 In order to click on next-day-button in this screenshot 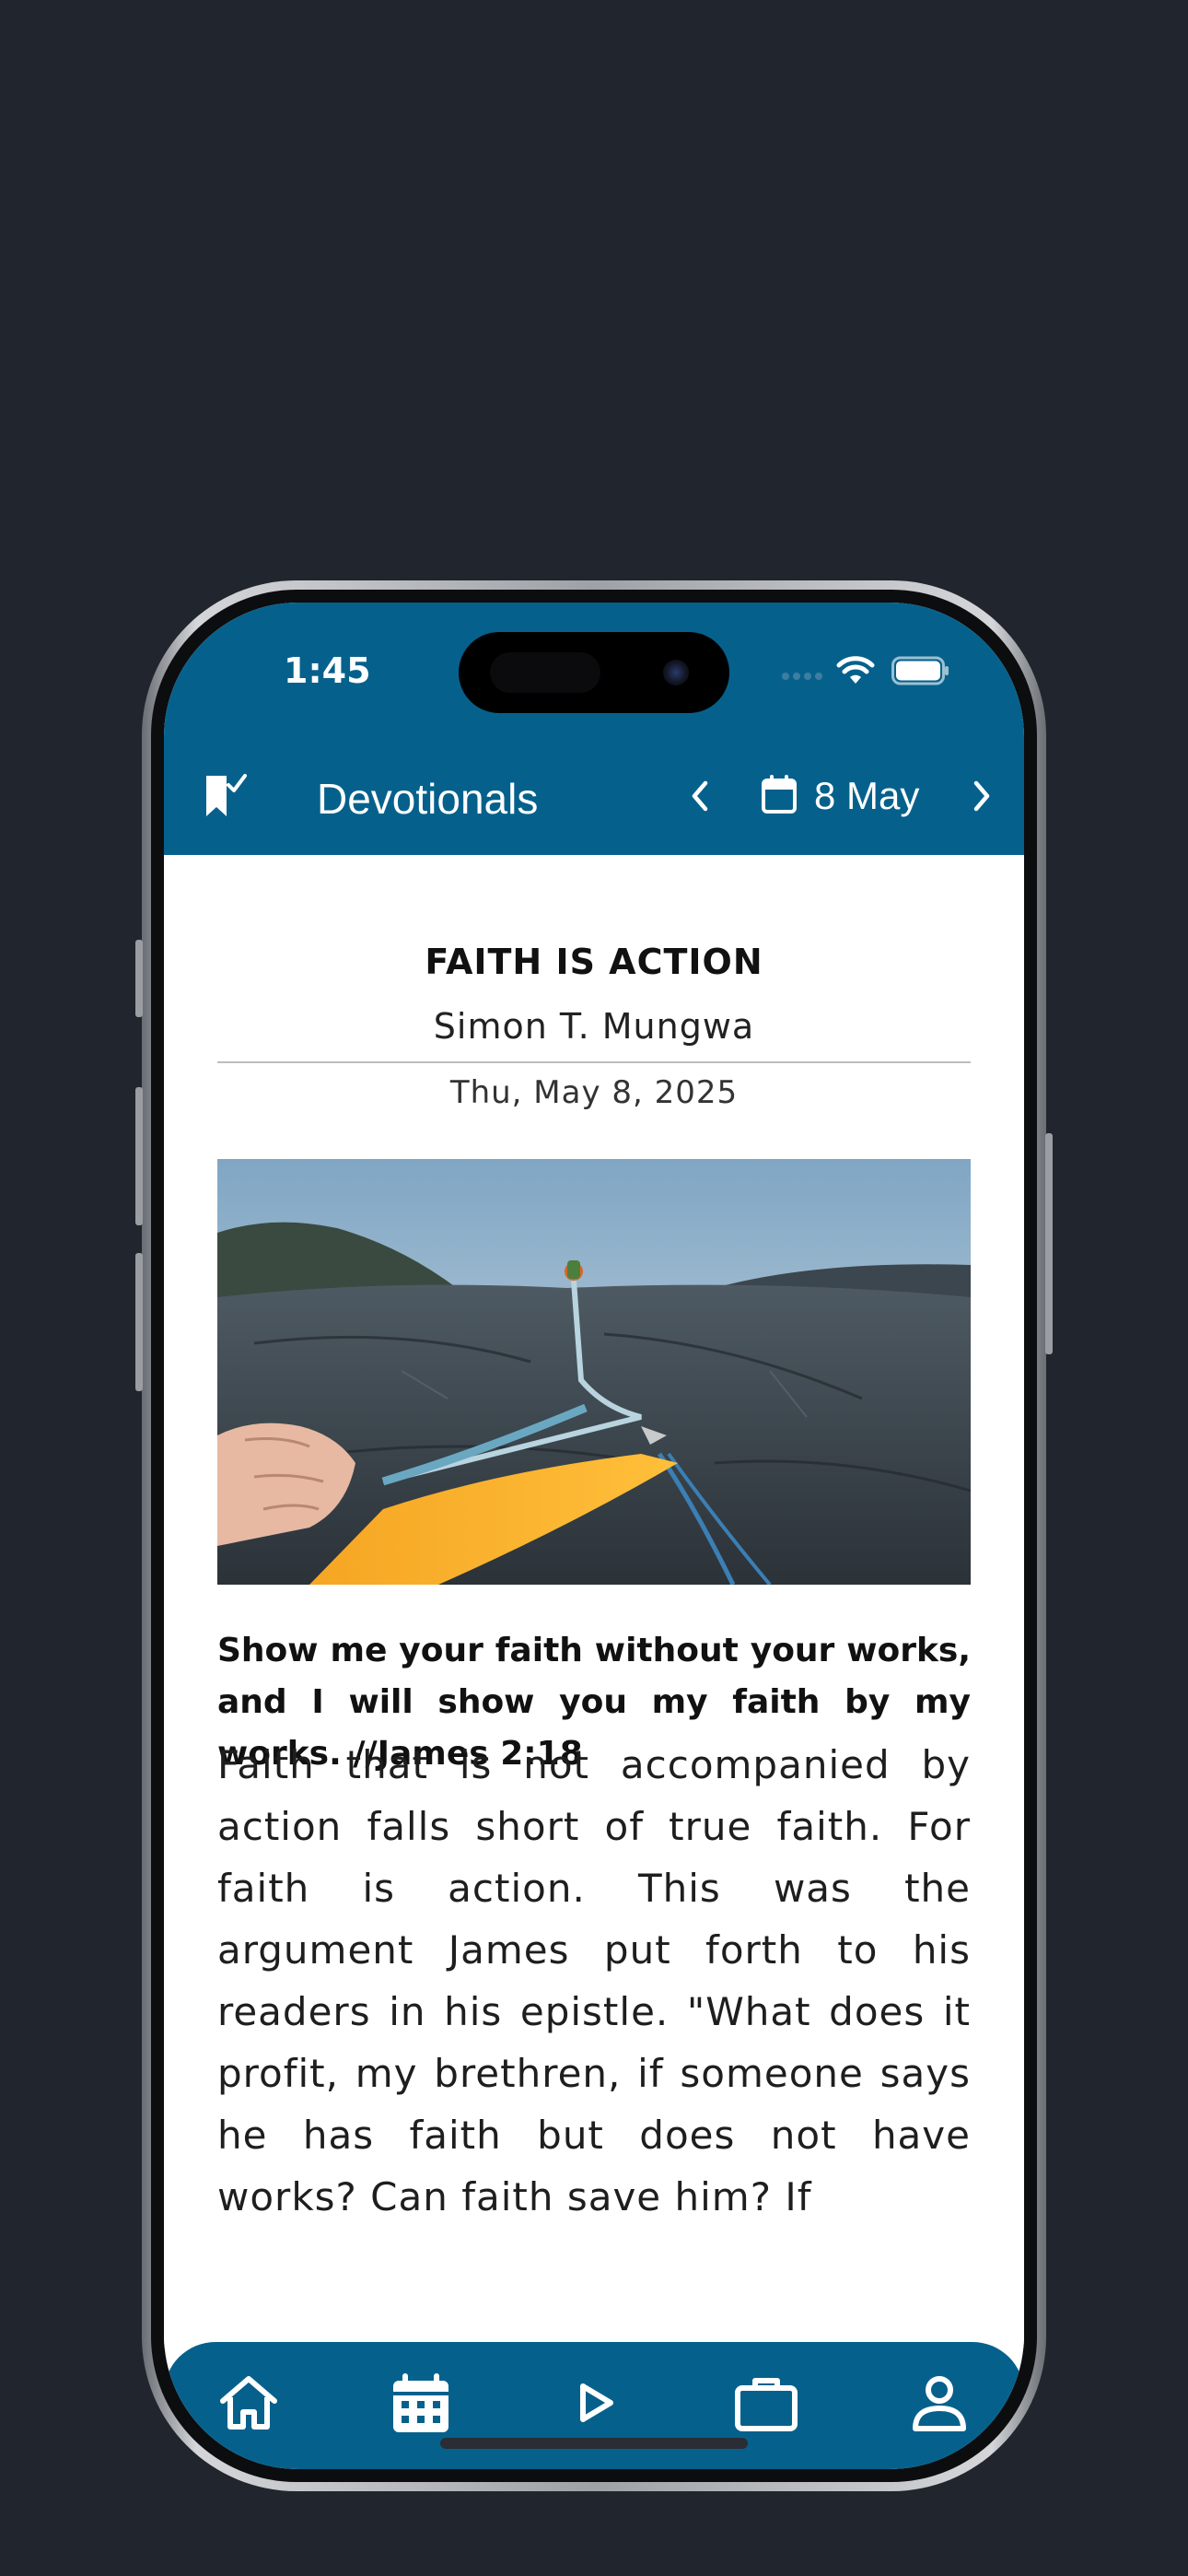, I will do `click(982, 796)`.